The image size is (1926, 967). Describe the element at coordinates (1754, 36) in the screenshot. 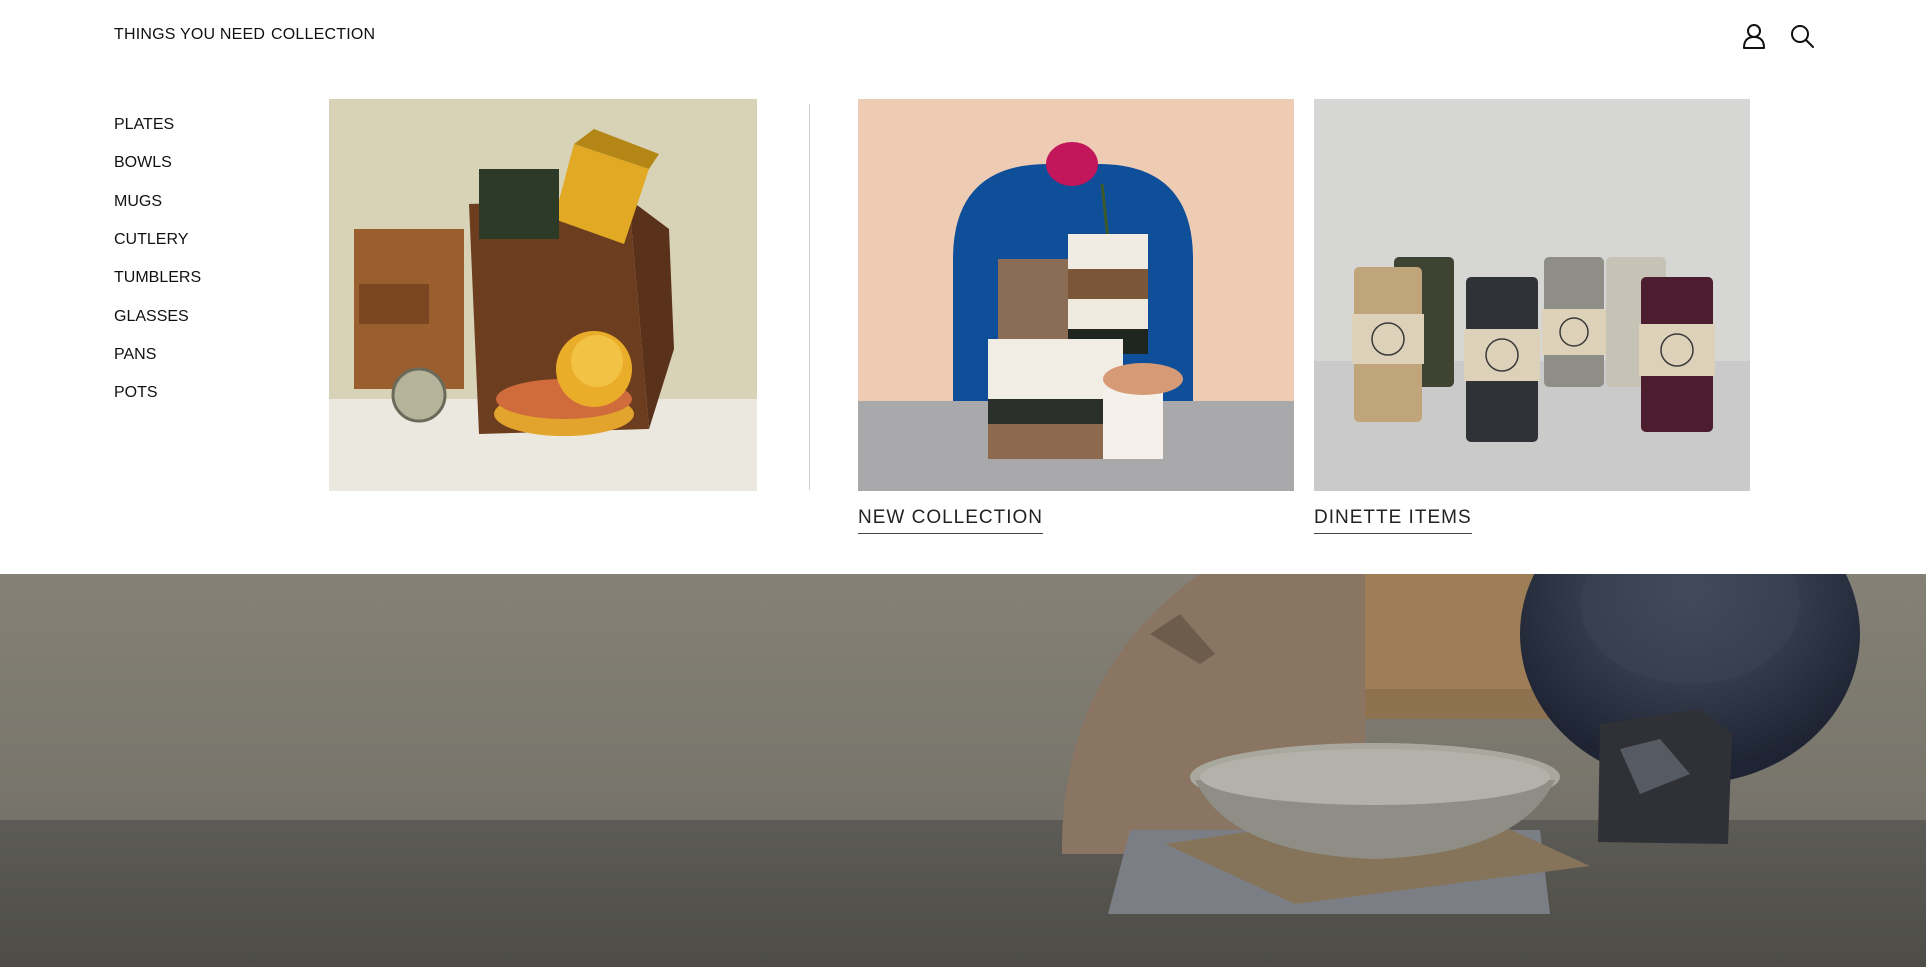

I see `account-icon` at that location.